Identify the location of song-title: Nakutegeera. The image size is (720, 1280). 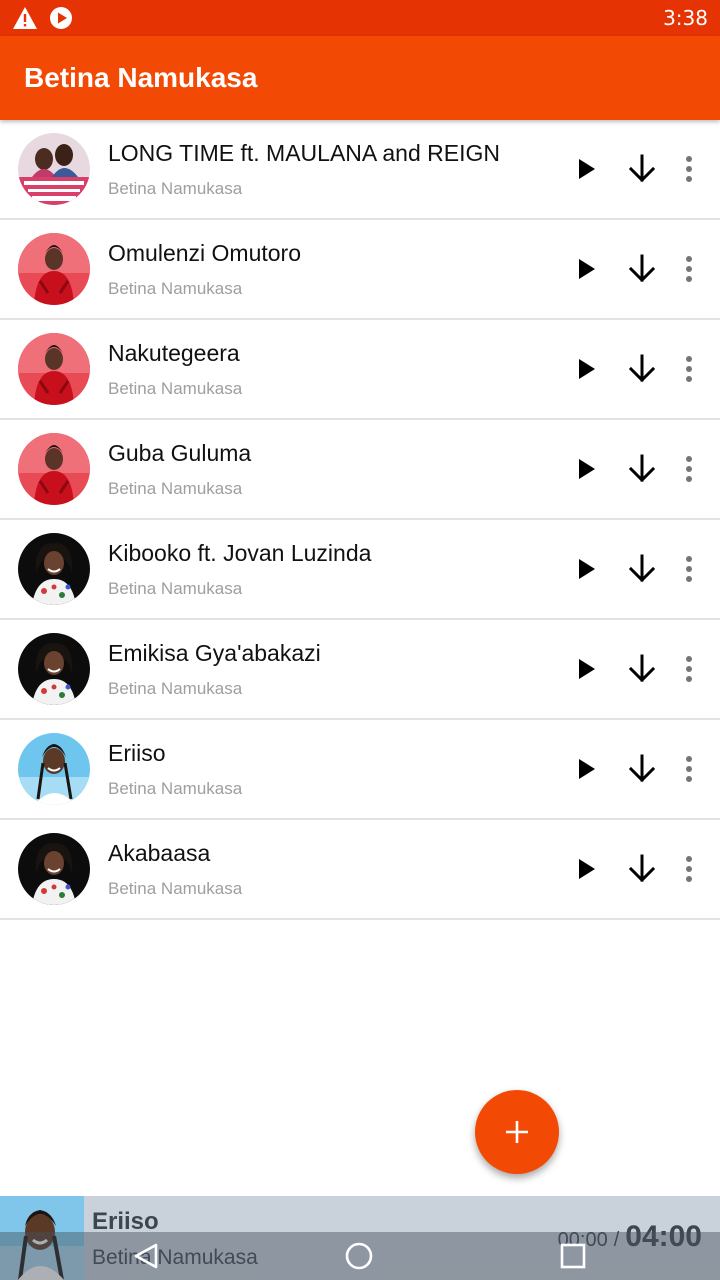
(174, 352).